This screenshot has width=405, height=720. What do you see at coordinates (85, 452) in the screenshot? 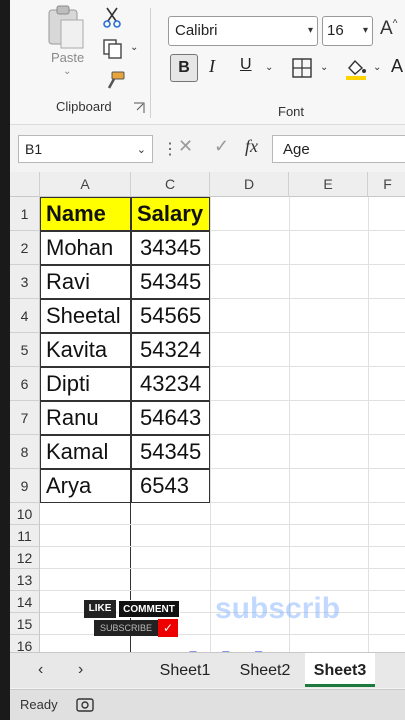
I see `cell-name: Kamal` at bounding box center [85, 452].